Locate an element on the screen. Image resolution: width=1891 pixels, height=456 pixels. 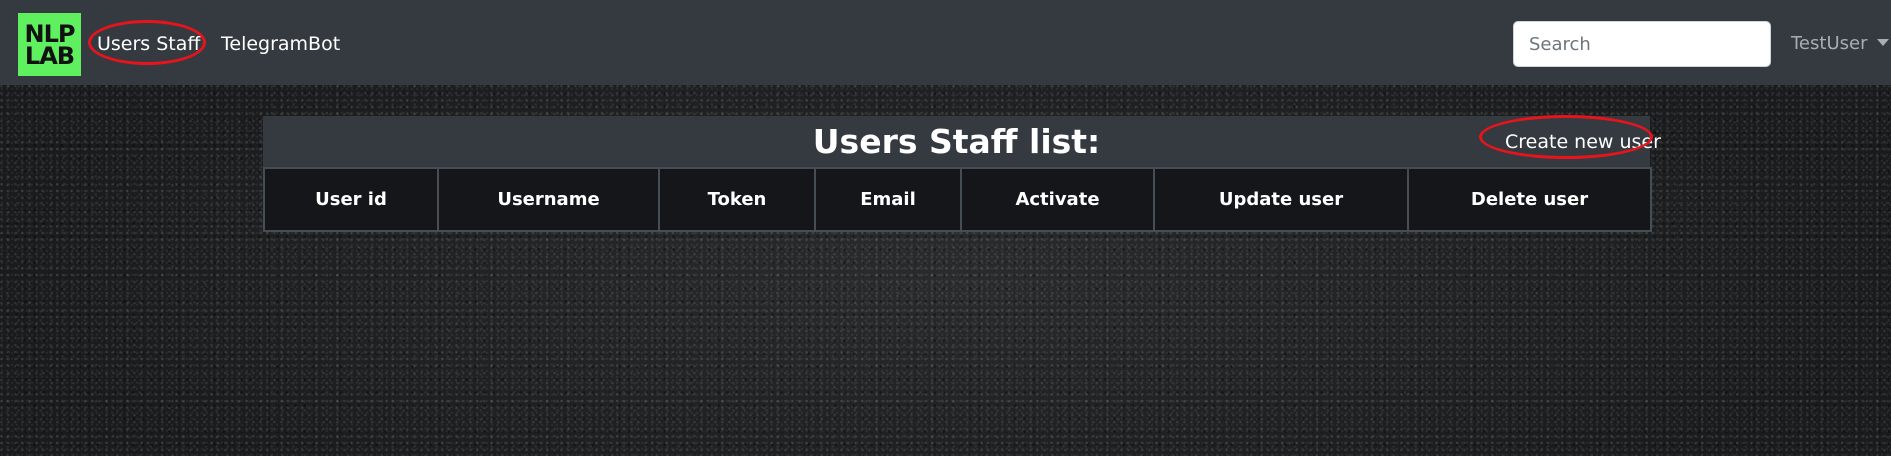
nav-link-users-staff: Users Staff is located at coordinates (149, 42).